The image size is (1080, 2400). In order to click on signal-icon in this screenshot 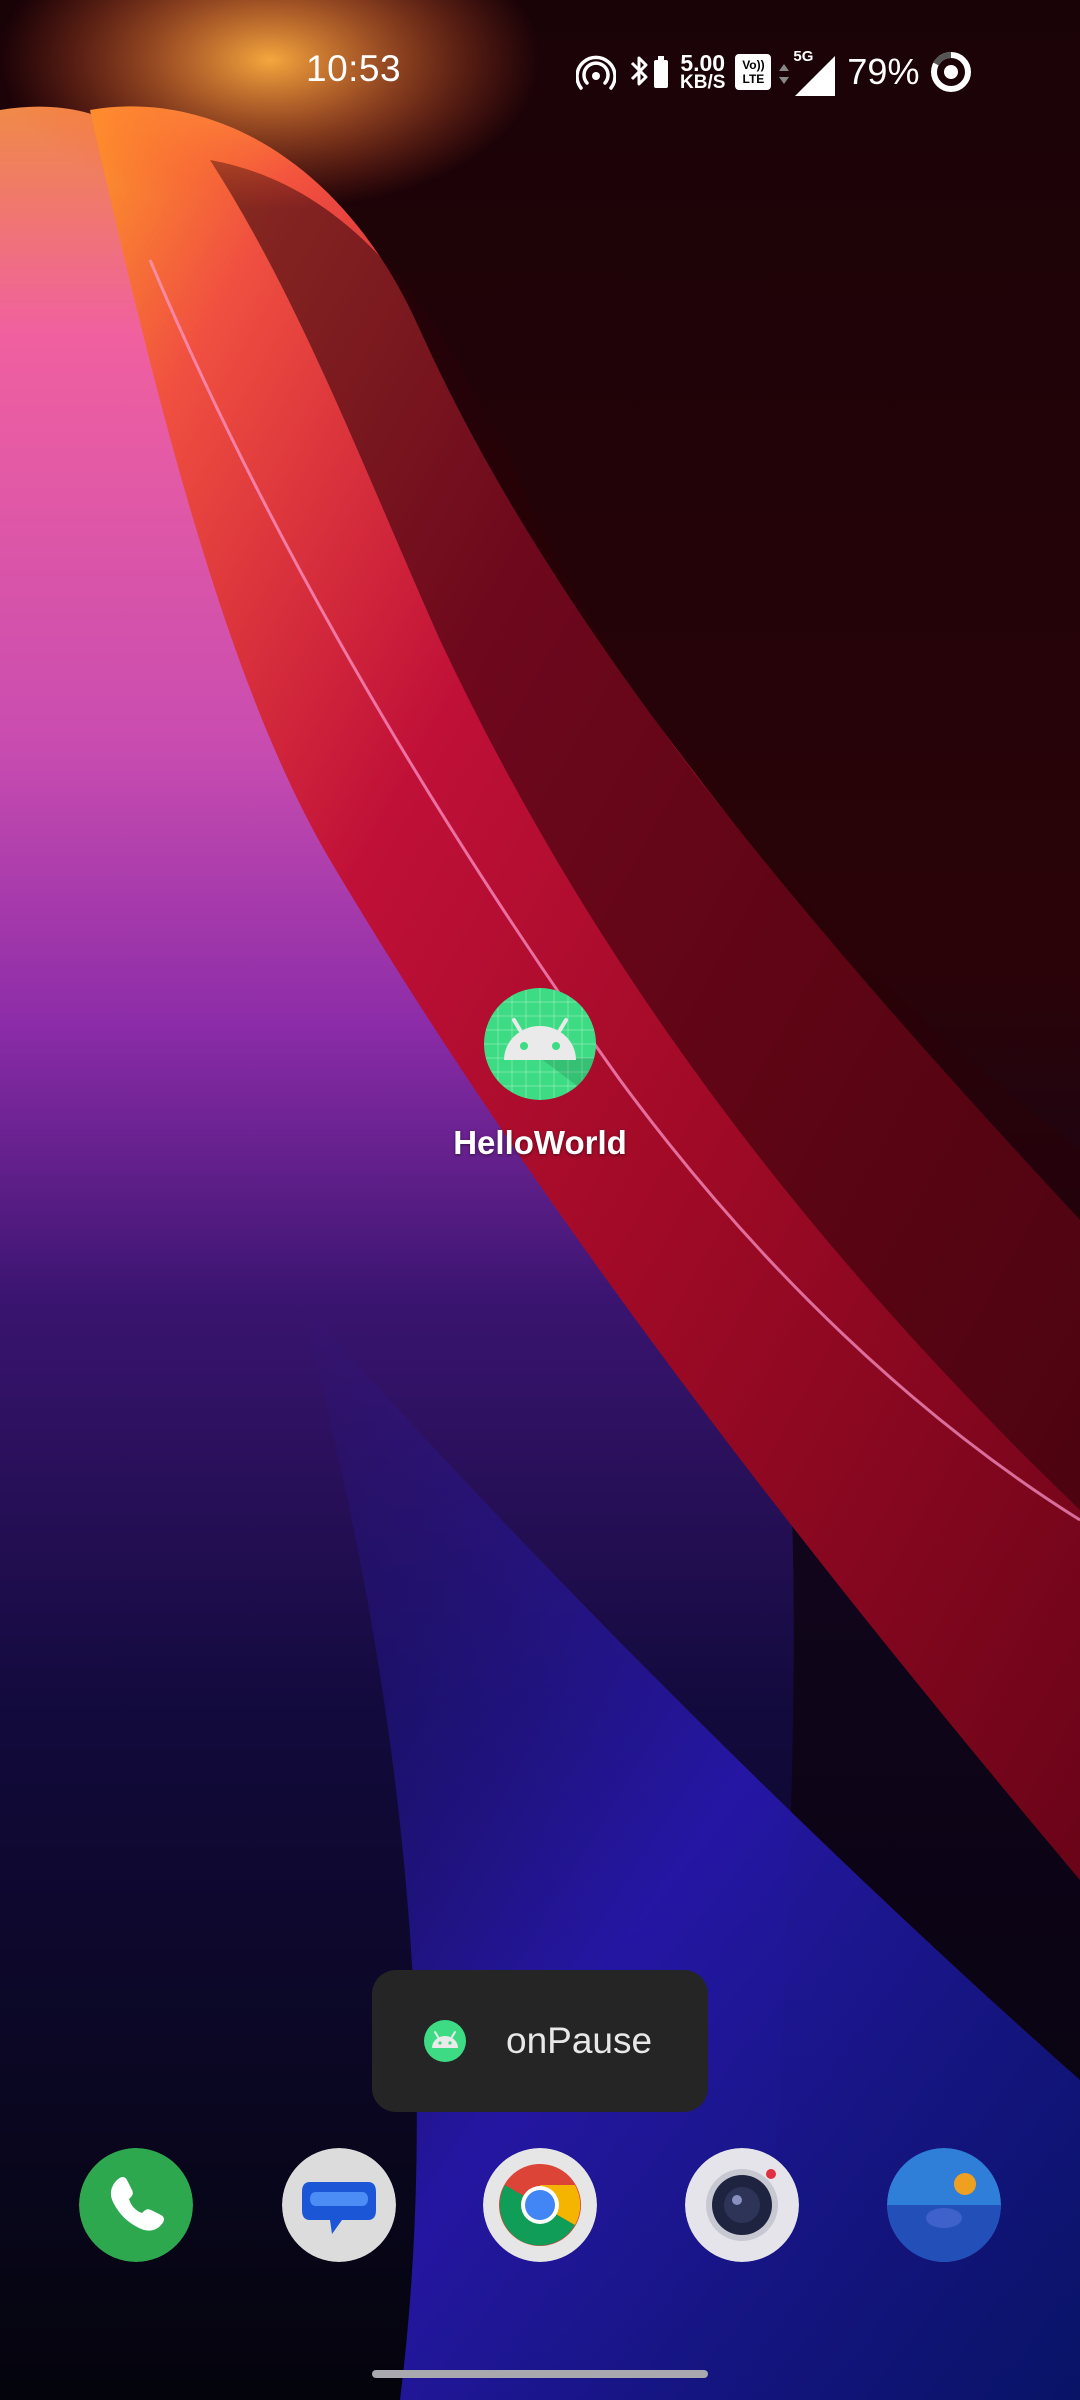, I will do `click(815, 76)`.